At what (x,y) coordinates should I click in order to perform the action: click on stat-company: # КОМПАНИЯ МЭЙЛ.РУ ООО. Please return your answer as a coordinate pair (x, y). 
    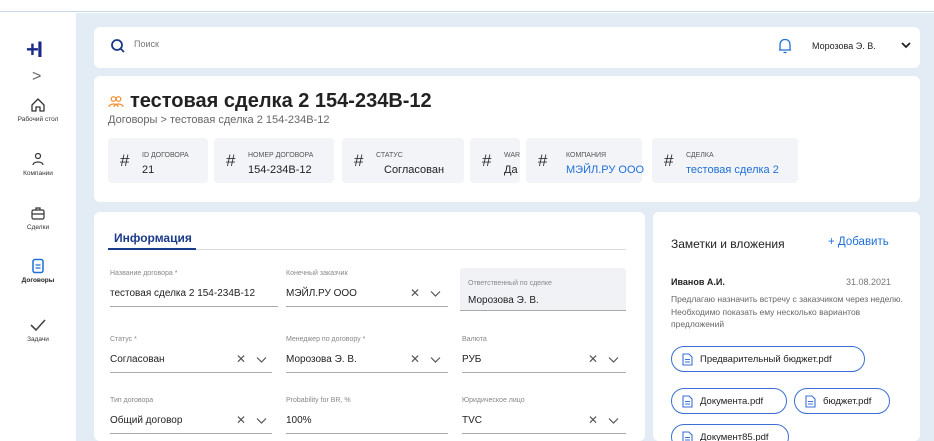
    Looking at the image, I should click on (585, 160).